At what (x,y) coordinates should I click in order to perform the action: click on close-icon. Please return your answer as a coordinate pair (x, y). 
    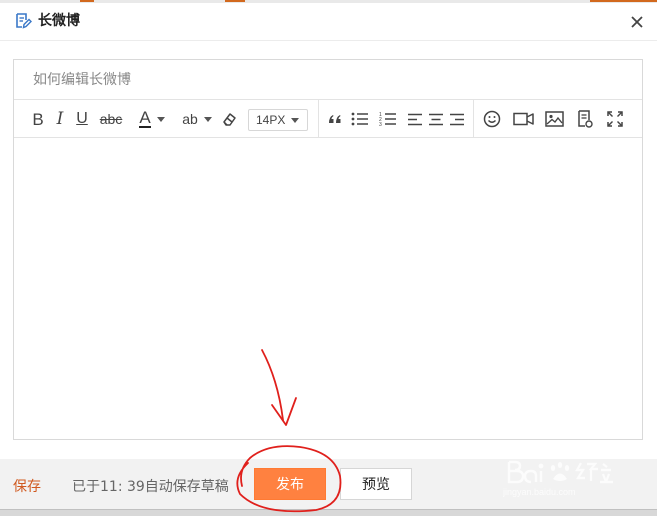
    Looking at the image, I should click on (637, 22).